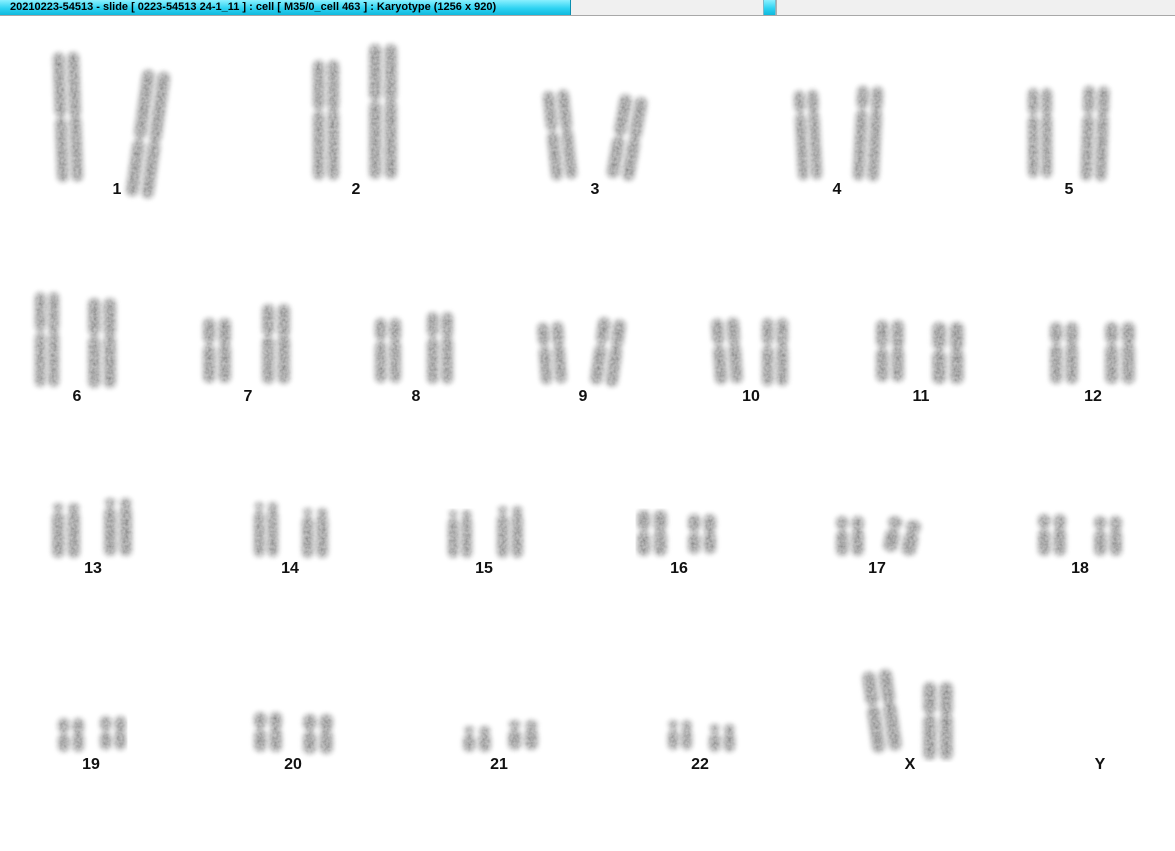 Image resolution: width=1175 pixels, height=851 pixels. I want to click on chromosome-label-8: 8, so click(416, 396).